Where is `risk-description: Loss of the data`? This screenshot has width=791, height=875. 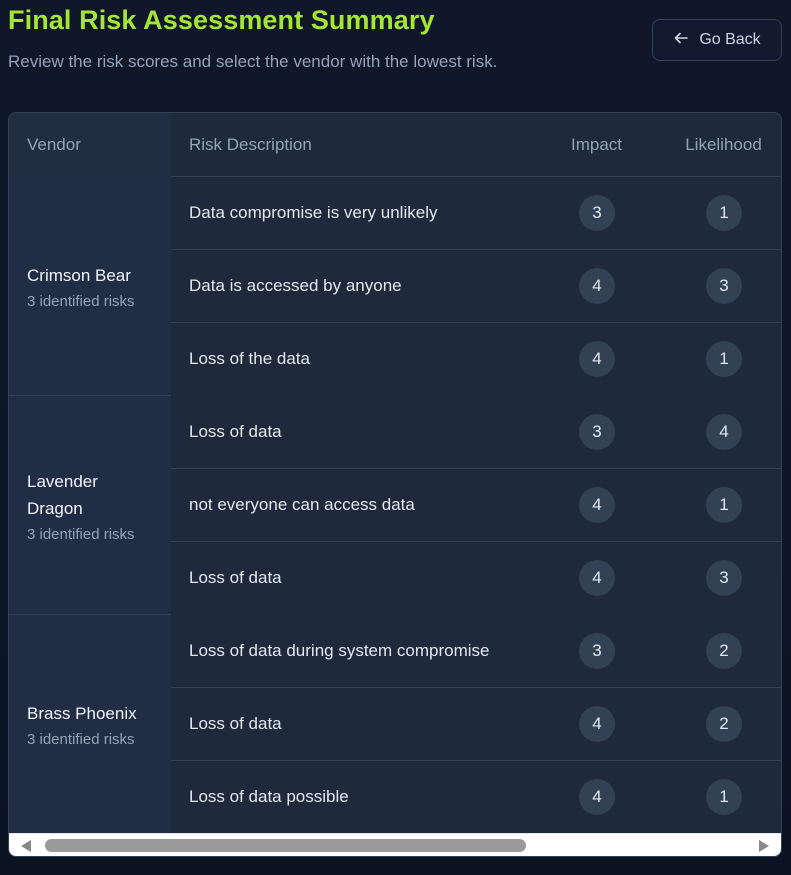 risk-description: Loss of the data is located at coordinates (249, 358).